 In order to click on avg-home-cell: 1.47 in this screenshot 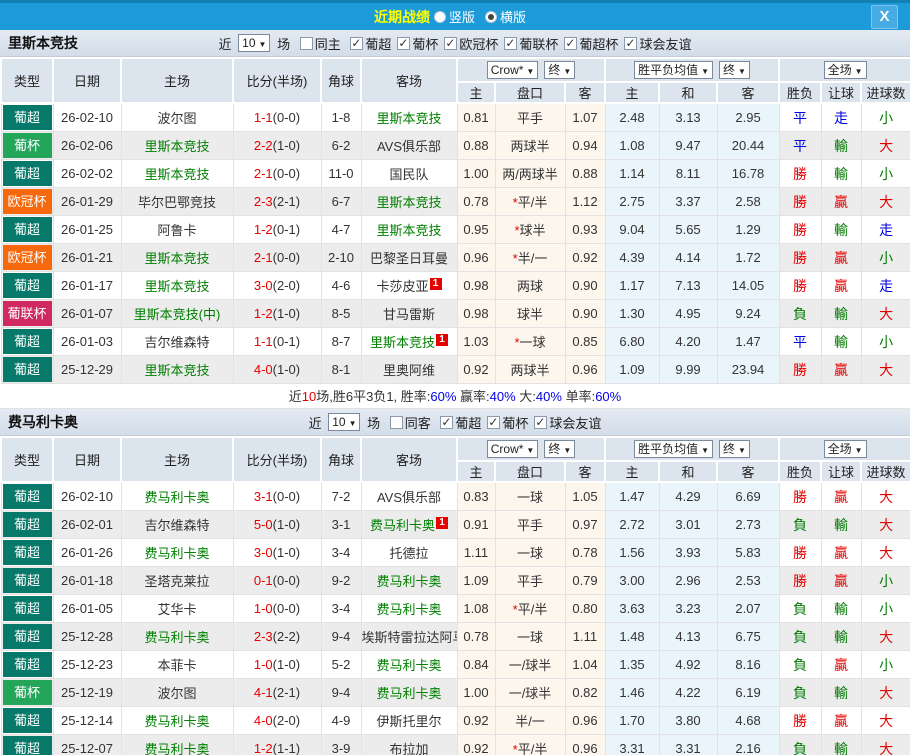, I will do `click(632, 496)`.